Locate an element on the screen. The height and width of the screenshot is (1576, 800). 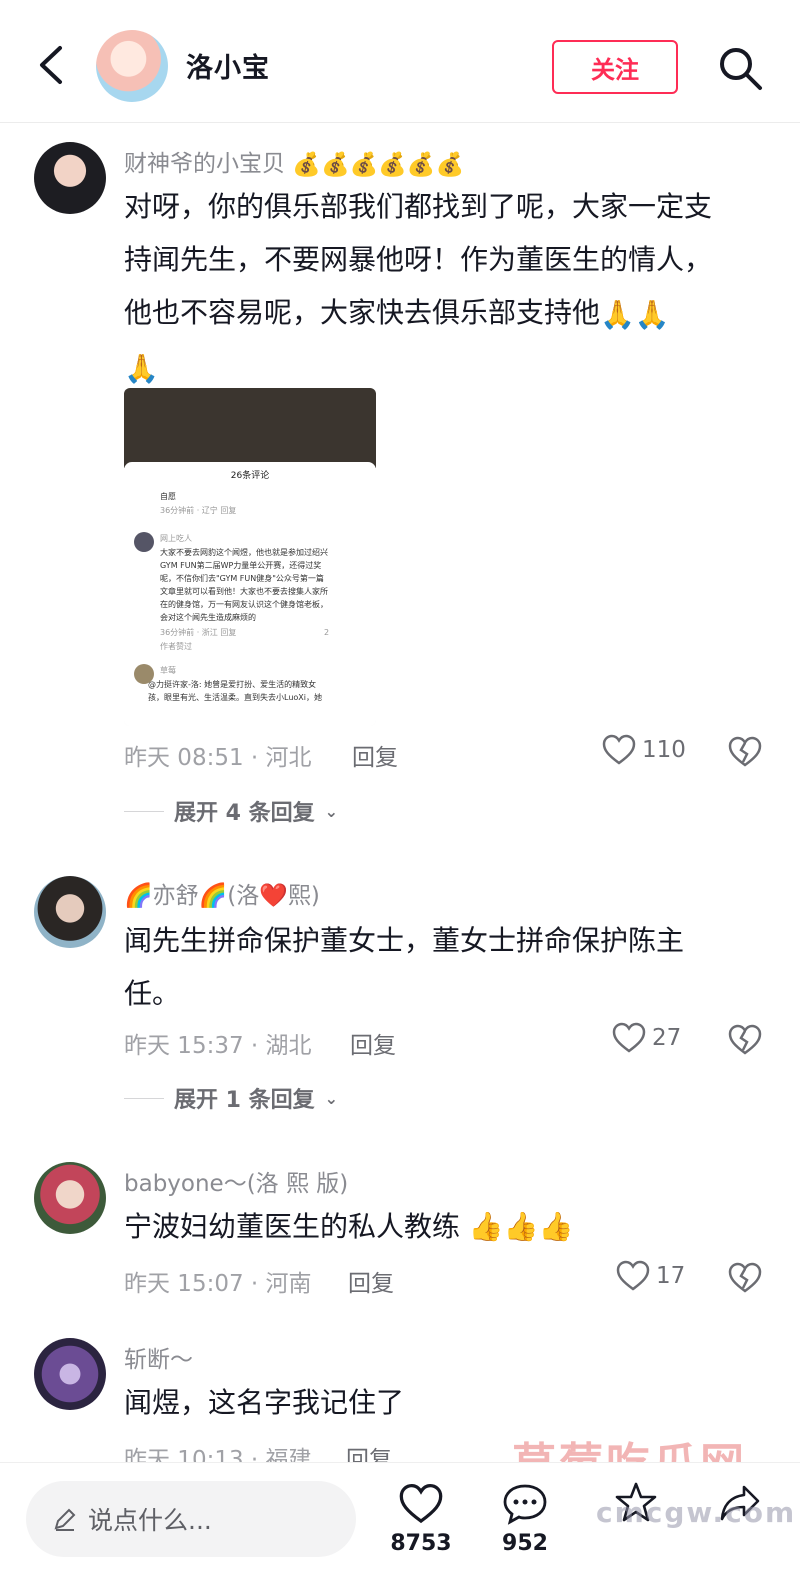
comment-line-text: 他也不容易呢，大家快去俱乐部支持他 is located at coordinates (362, 312).